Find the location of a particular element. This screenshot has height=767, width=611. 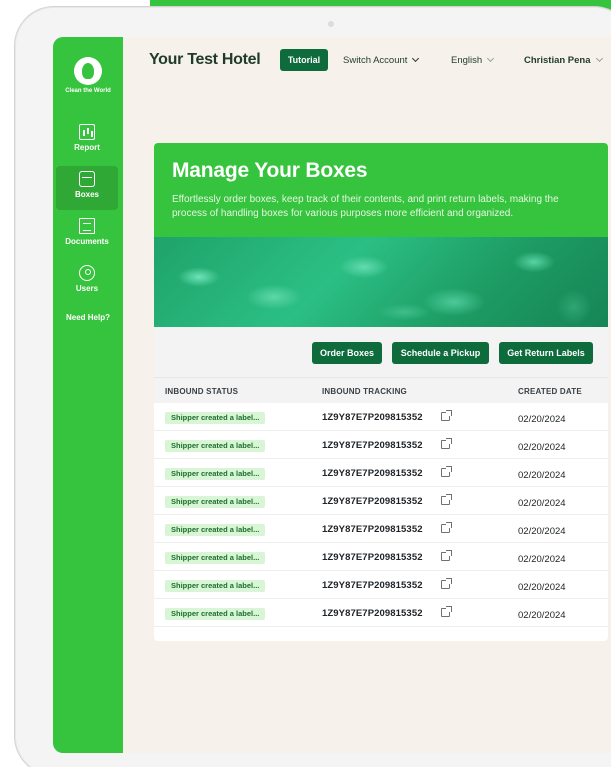

documents-icon is located at coordinates (87, 226).